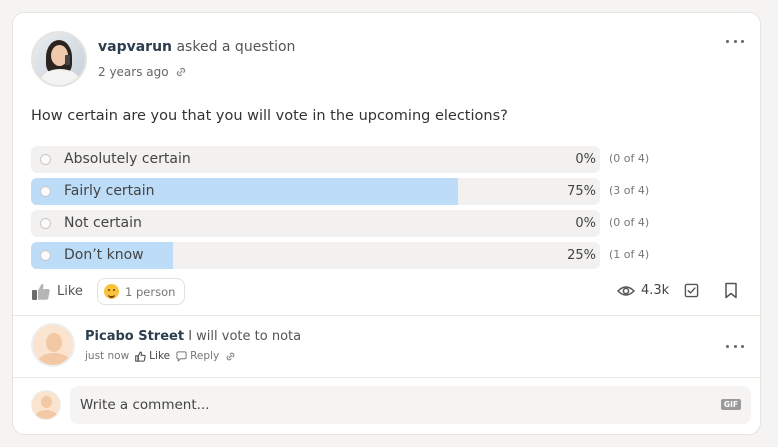 The width and height of the screenshot is (778, 447). What do you see at coordinates (381, 60) in the screenshot?
I see `post-header: vapvarun asked a question 2 years ago` at bounding box center [381, 60].